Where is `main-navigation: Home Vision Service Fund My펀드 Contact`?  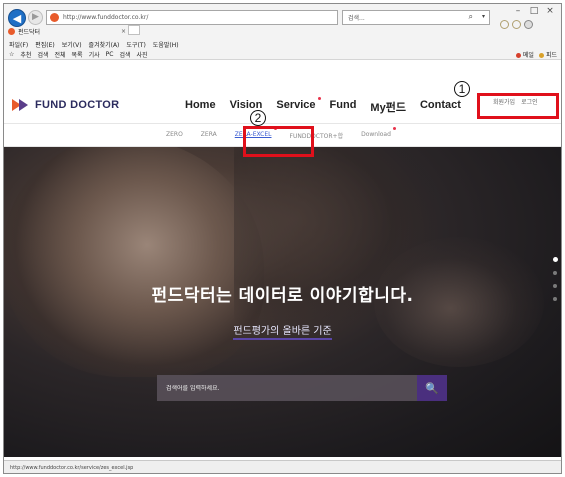
main-navigation: Home Vision Service Fund My펀드 Contact is located at coordinates (323, 106).